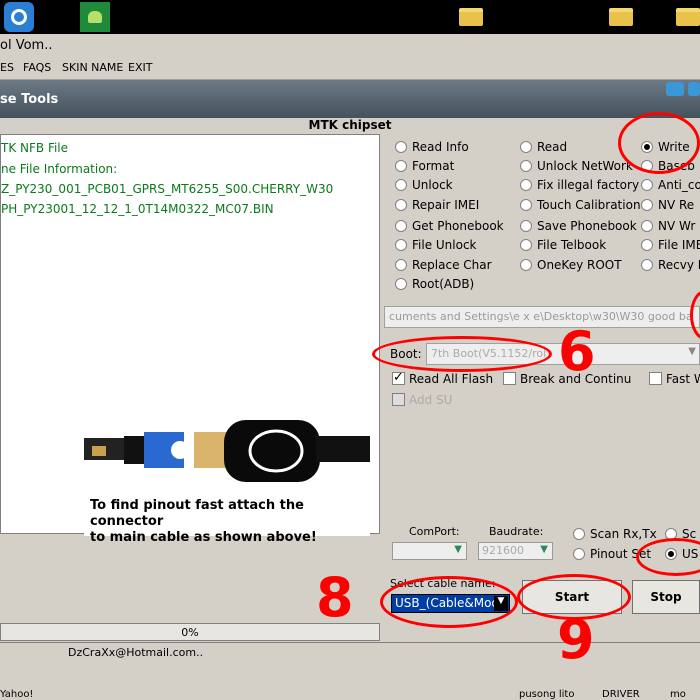 The width and height of the screenshot is (700, 700). I want to click on minimize-button, so click(675, 89).